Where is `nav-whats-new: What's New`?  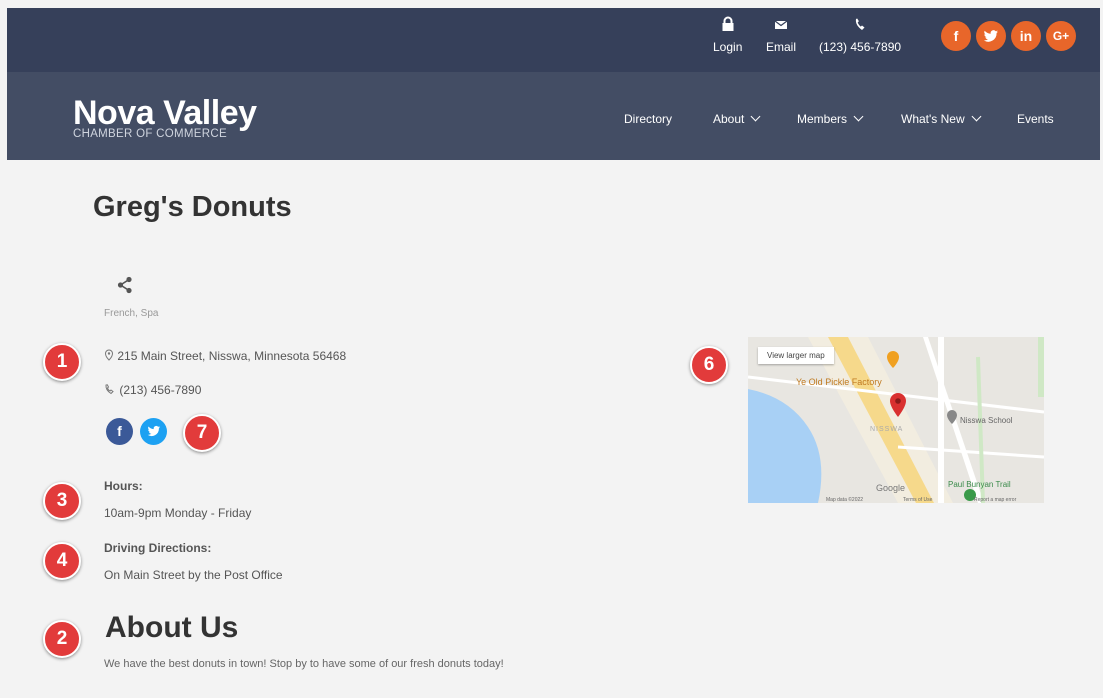
nav-whats-new: What's New is located at coordinates (941, 118).